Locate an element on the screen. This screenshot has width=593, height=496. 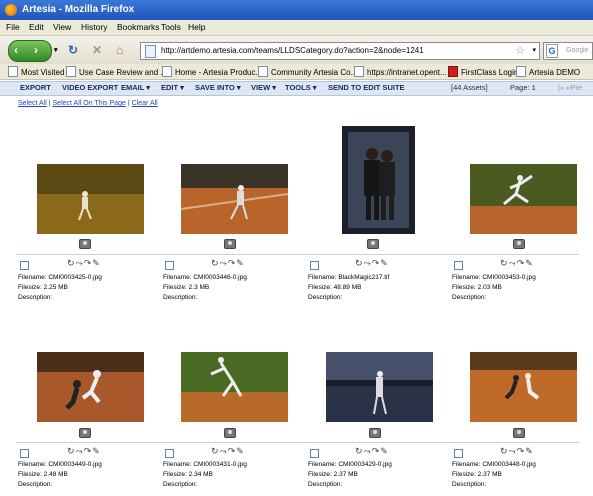
history-dropdown-icon: ▾ is located at coordinates (56, 50).